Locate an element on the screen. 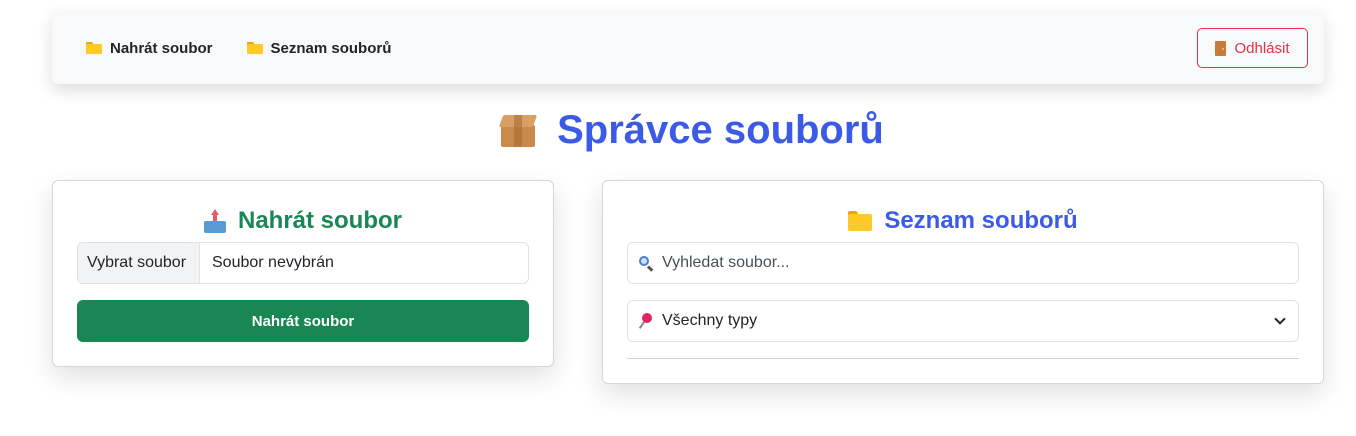  nav-link-file-list-label: Seznam souborů is located at coordinates (331, 48).